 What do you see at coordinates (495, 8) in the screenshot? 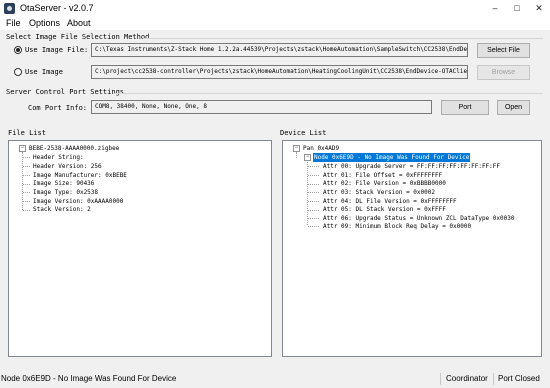
I see `minimize-button: –` at bounding box center [495, 8].